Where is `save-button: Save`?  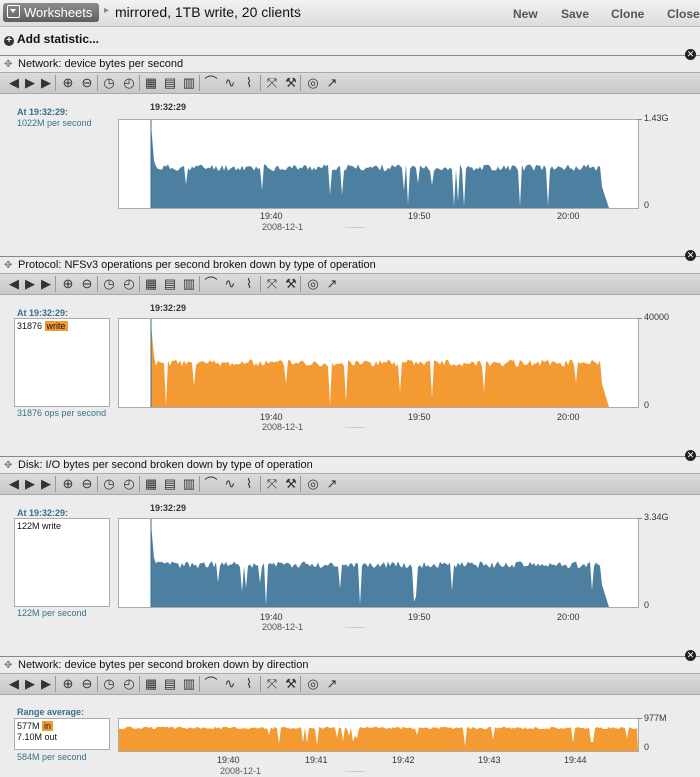 save-button: Save is located at coordinates (575, 14).